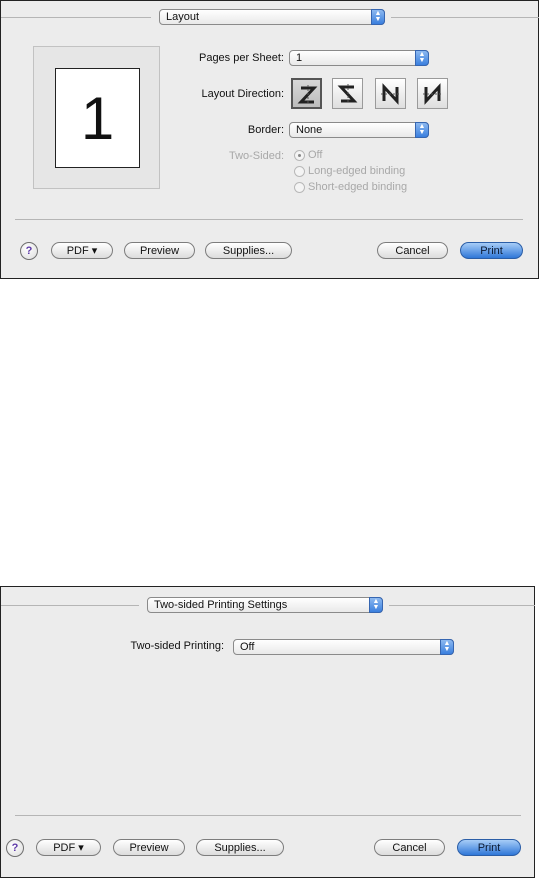 The width and height of the screenshot is (541, 878). I want to click on preview-page: 1, so click(97, 118).